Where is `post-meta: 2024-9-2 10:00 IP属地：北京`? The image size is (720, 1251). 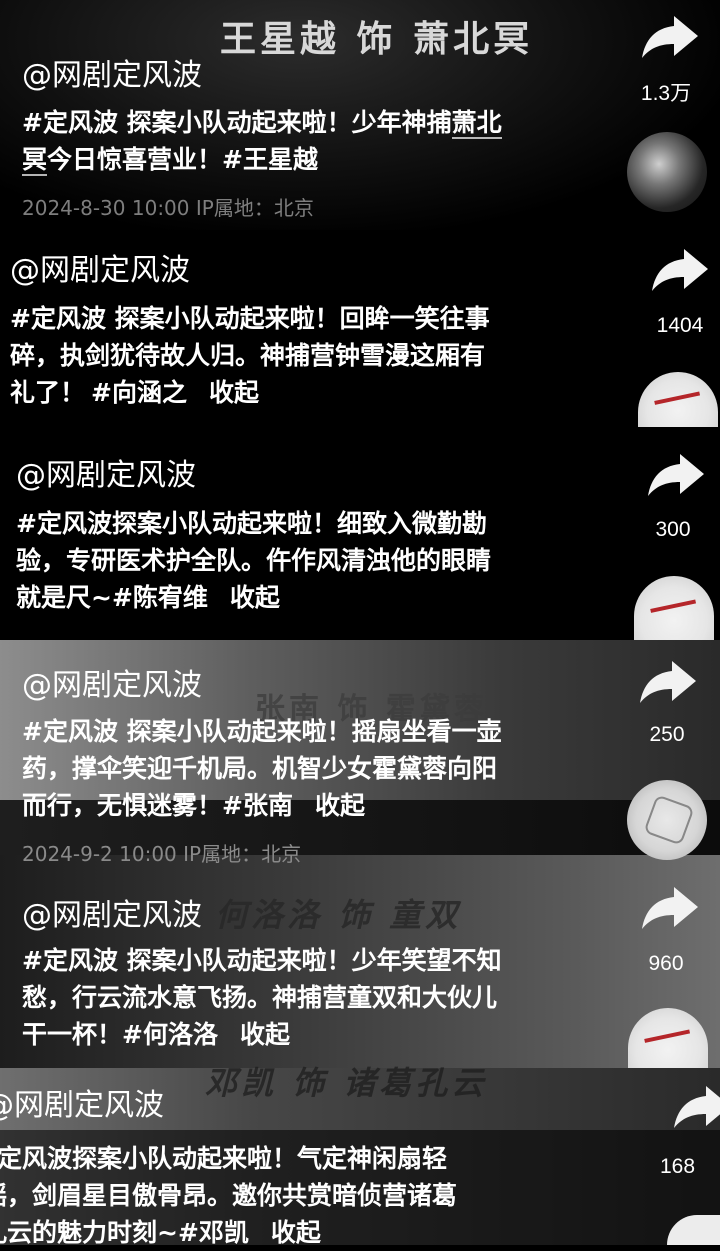 post-meta: 2024-9-2 10:00 IP属地：北京 is located at coordinates (162, 854).